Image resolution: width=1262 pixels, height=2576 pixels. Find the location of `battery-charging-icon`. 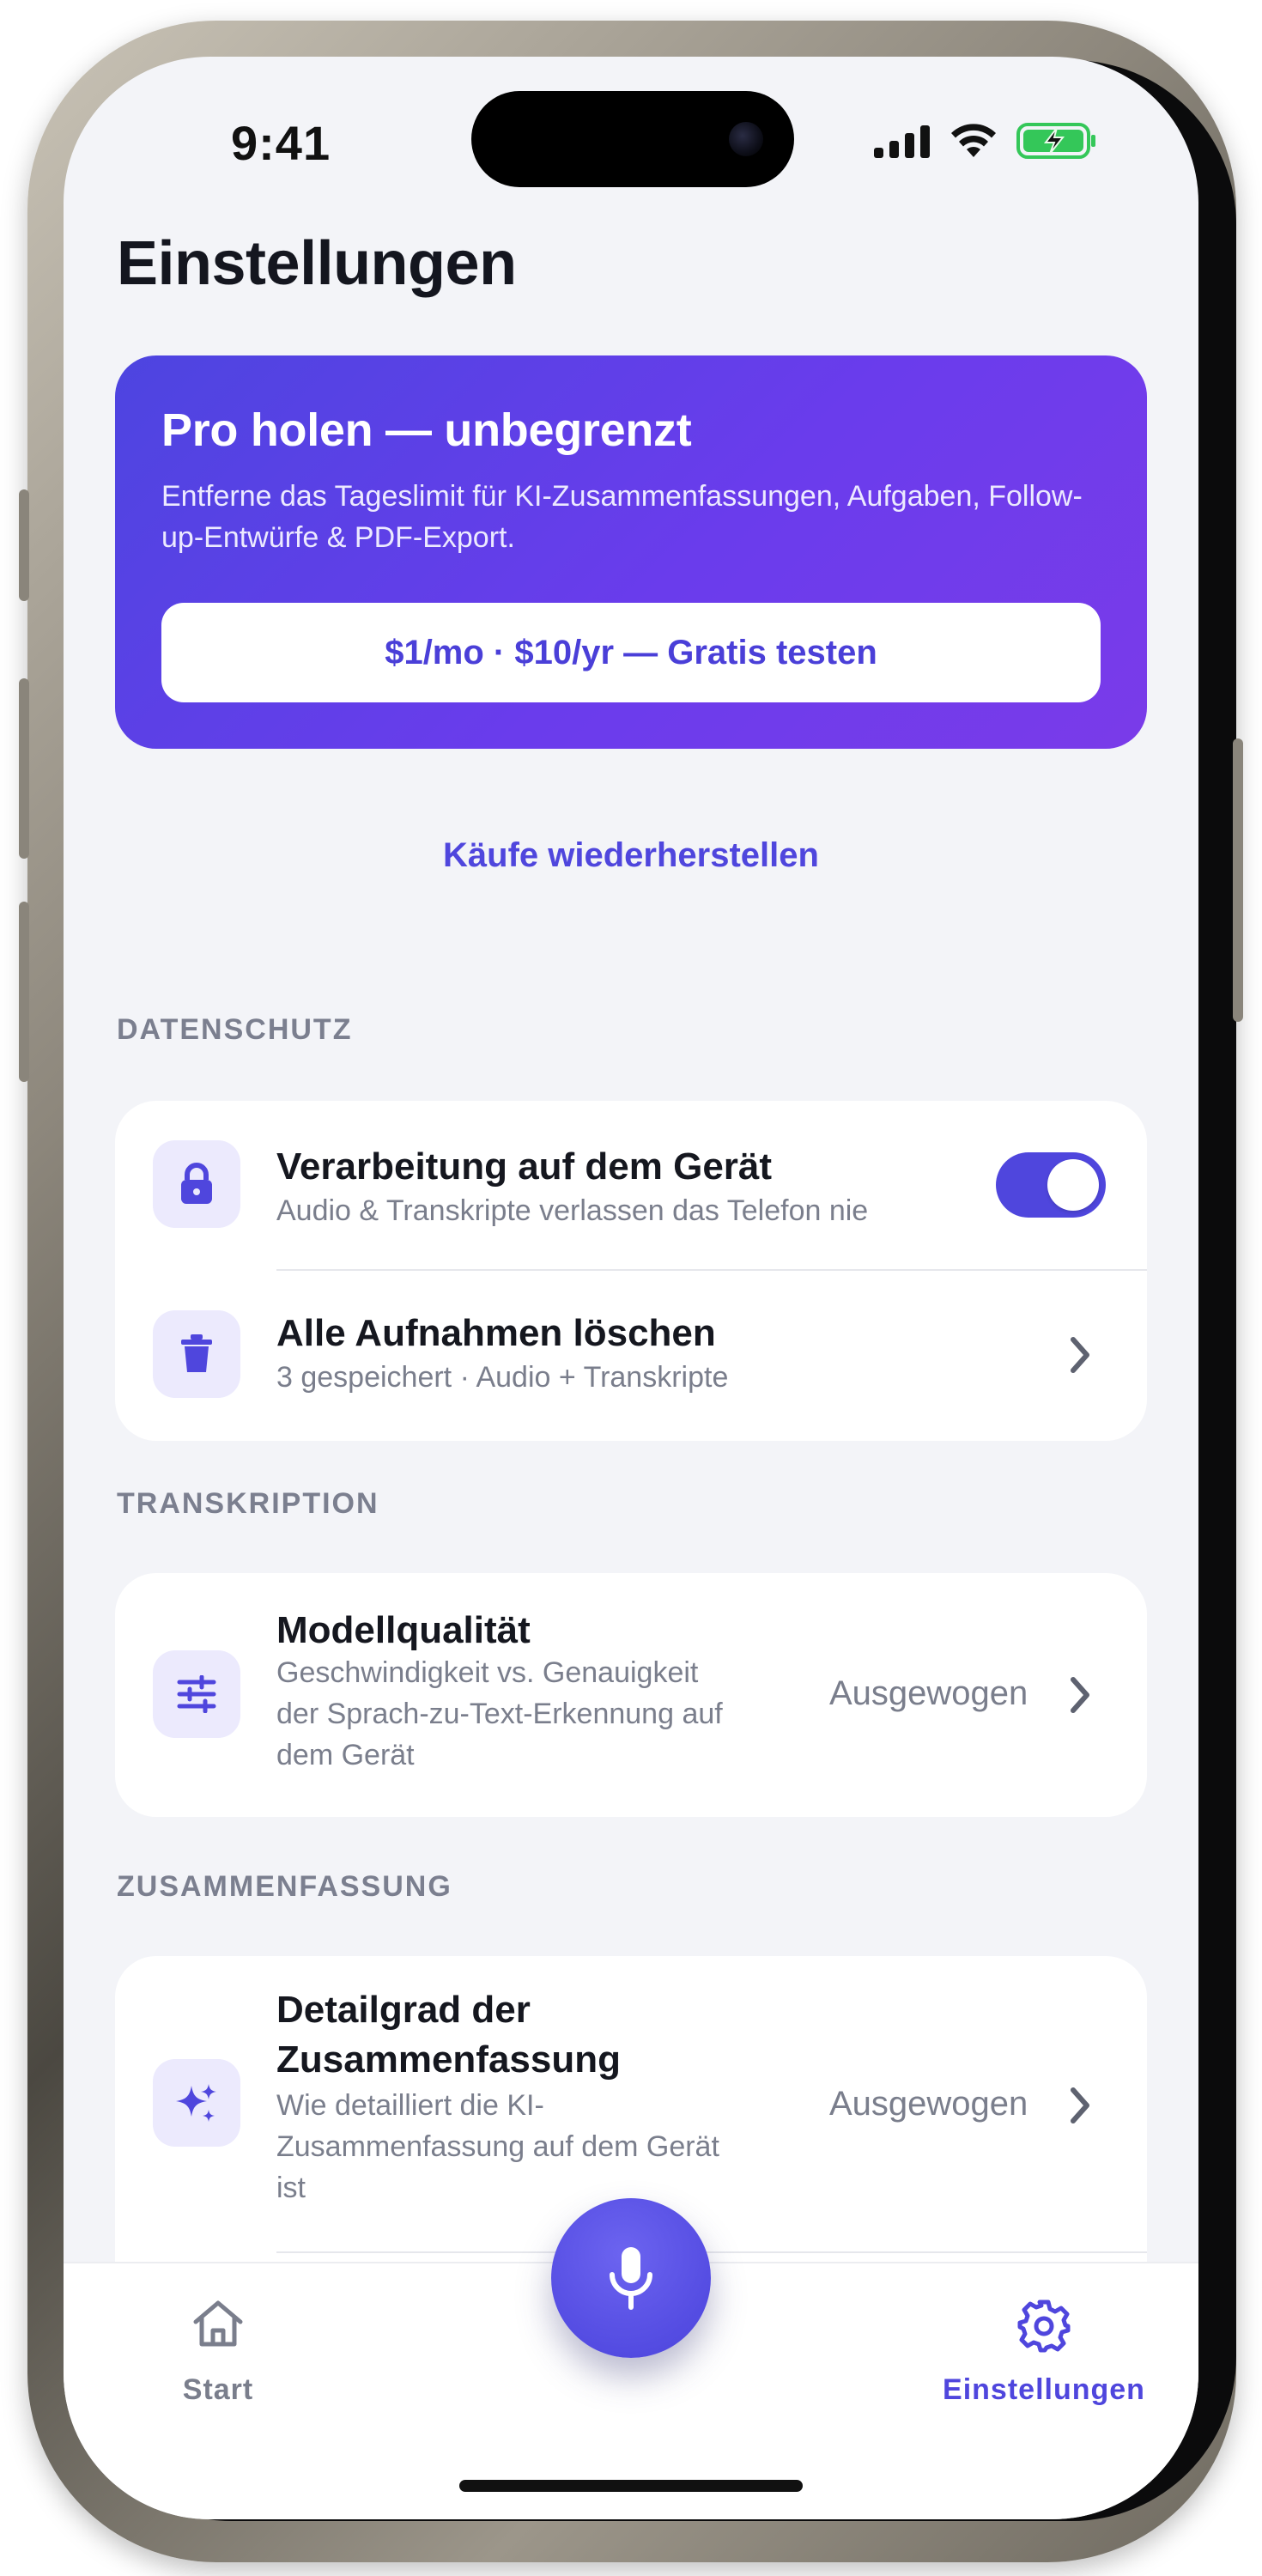

battery-charging-icon is located at coordinates (1055, 141).